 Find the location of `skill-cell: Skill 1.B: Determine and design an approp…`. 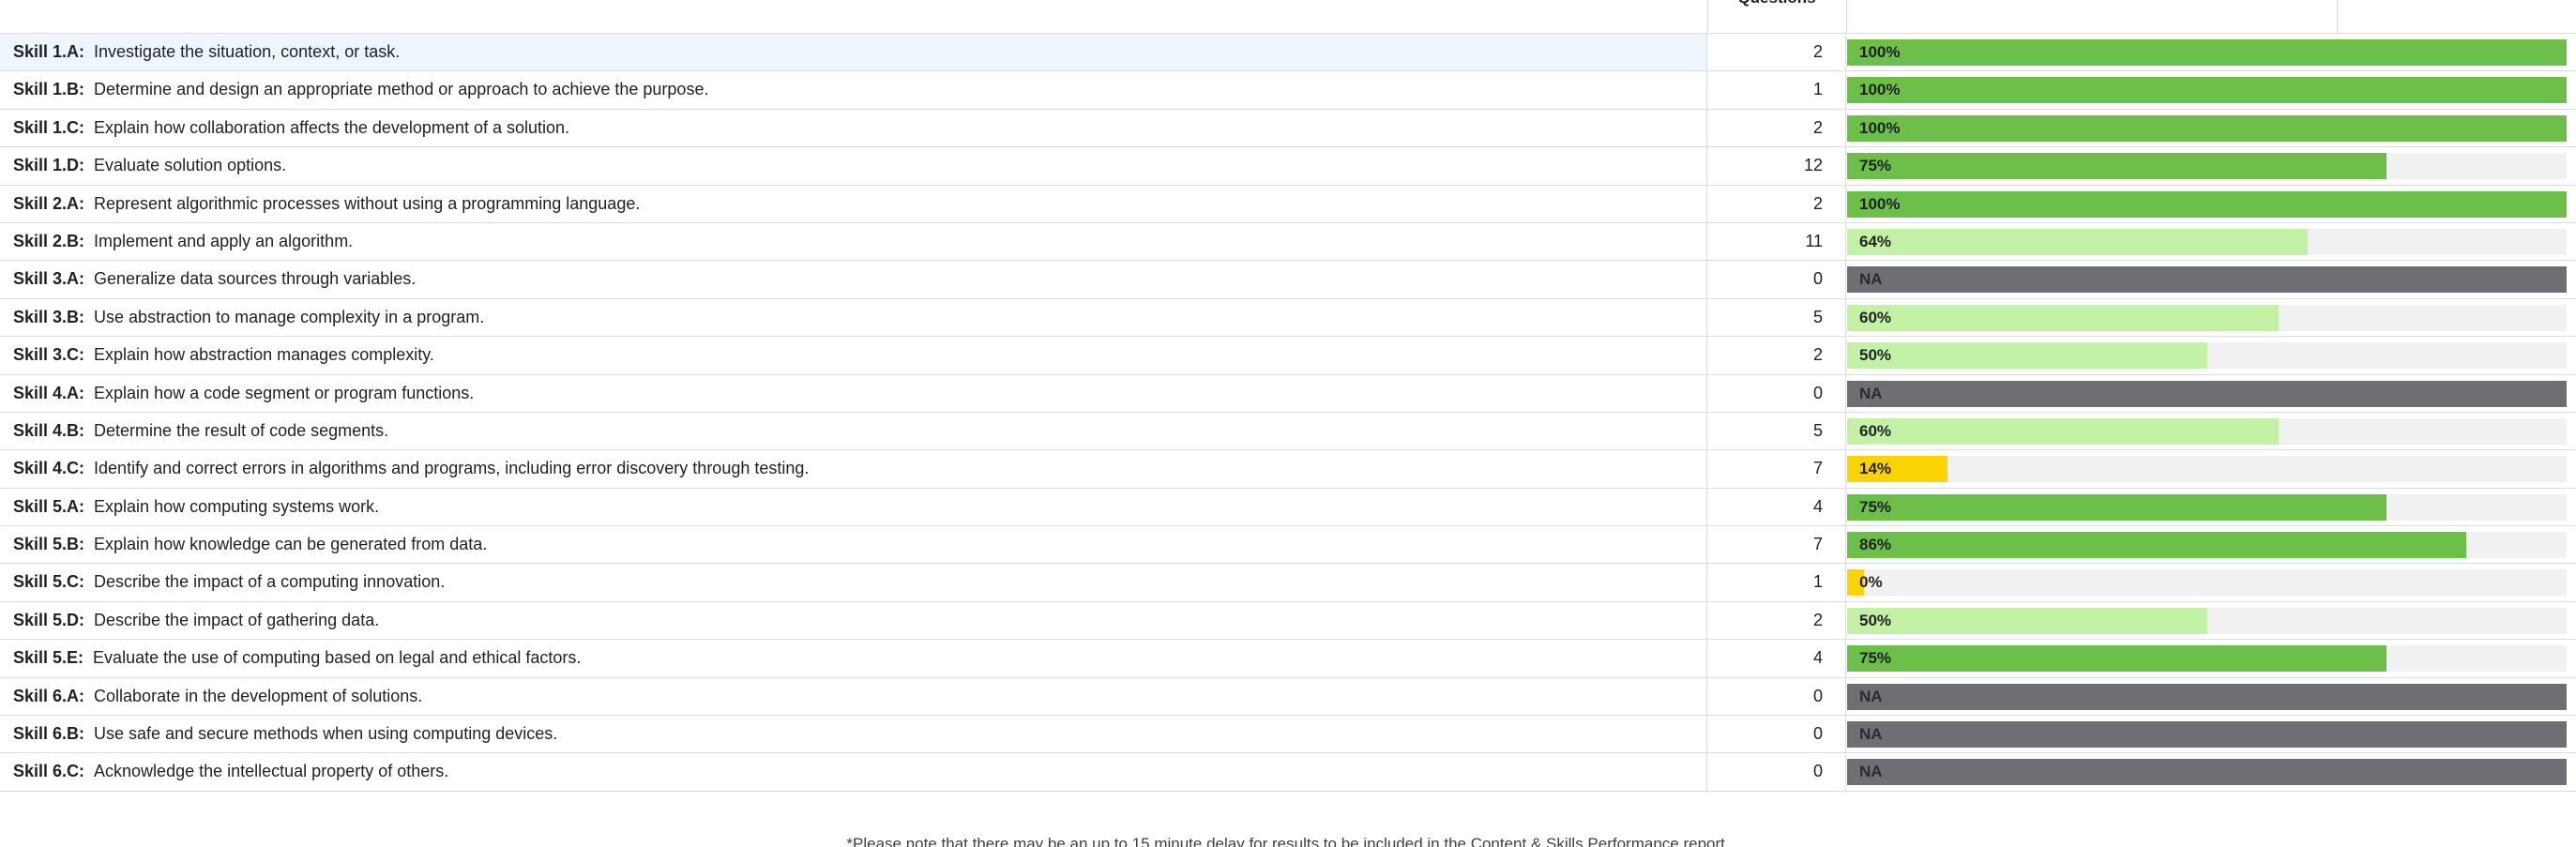

skill-cell: Skill 1.B: Determine and design an approp… is located at coordinates (853, 90).